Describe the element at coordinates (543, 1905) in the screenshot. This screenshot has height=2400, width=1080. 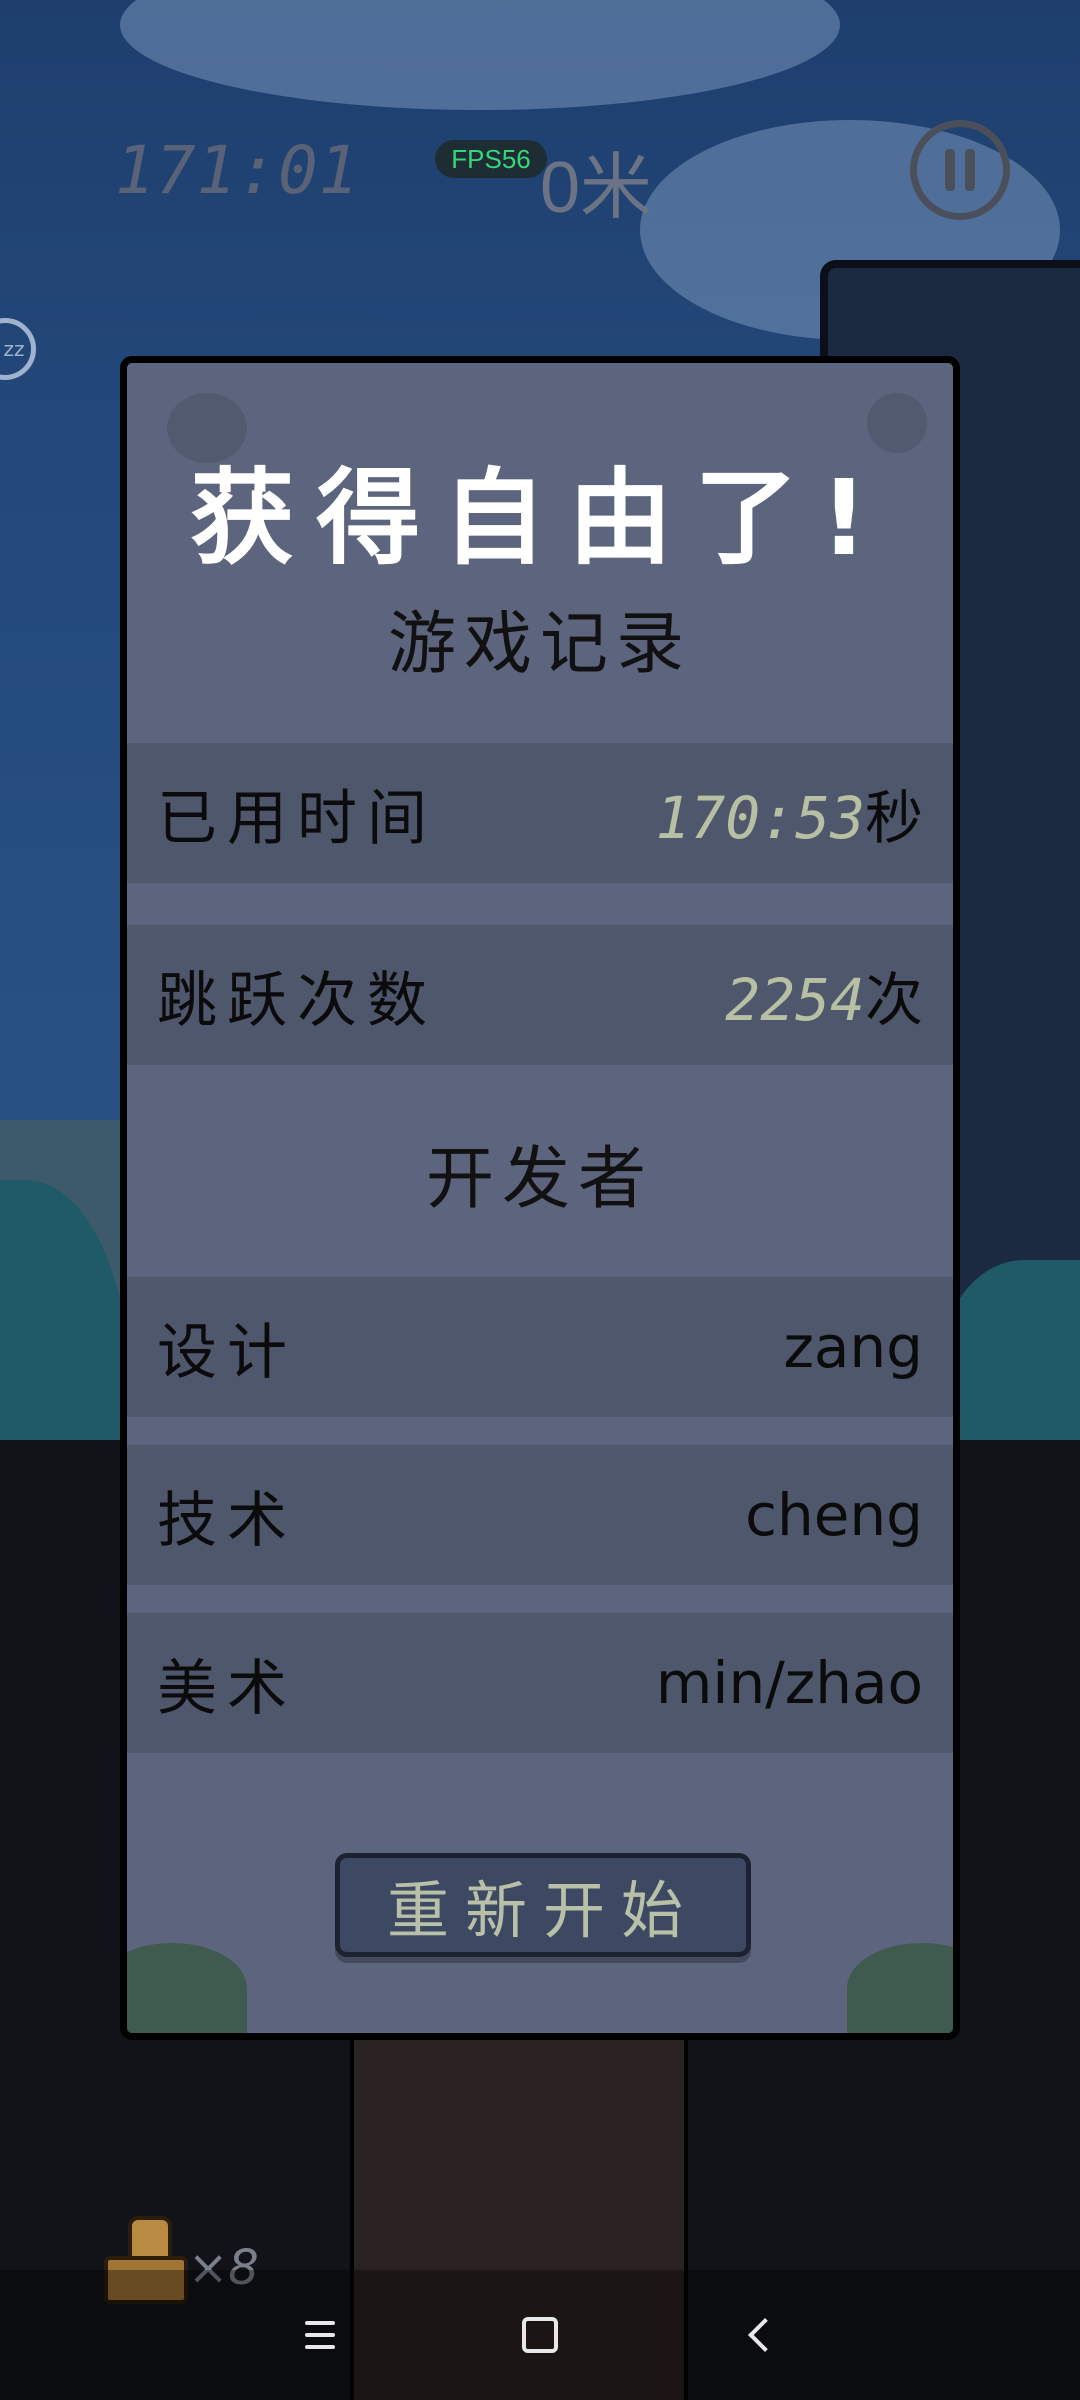
I see `restart-button: 重新开始` at that location.